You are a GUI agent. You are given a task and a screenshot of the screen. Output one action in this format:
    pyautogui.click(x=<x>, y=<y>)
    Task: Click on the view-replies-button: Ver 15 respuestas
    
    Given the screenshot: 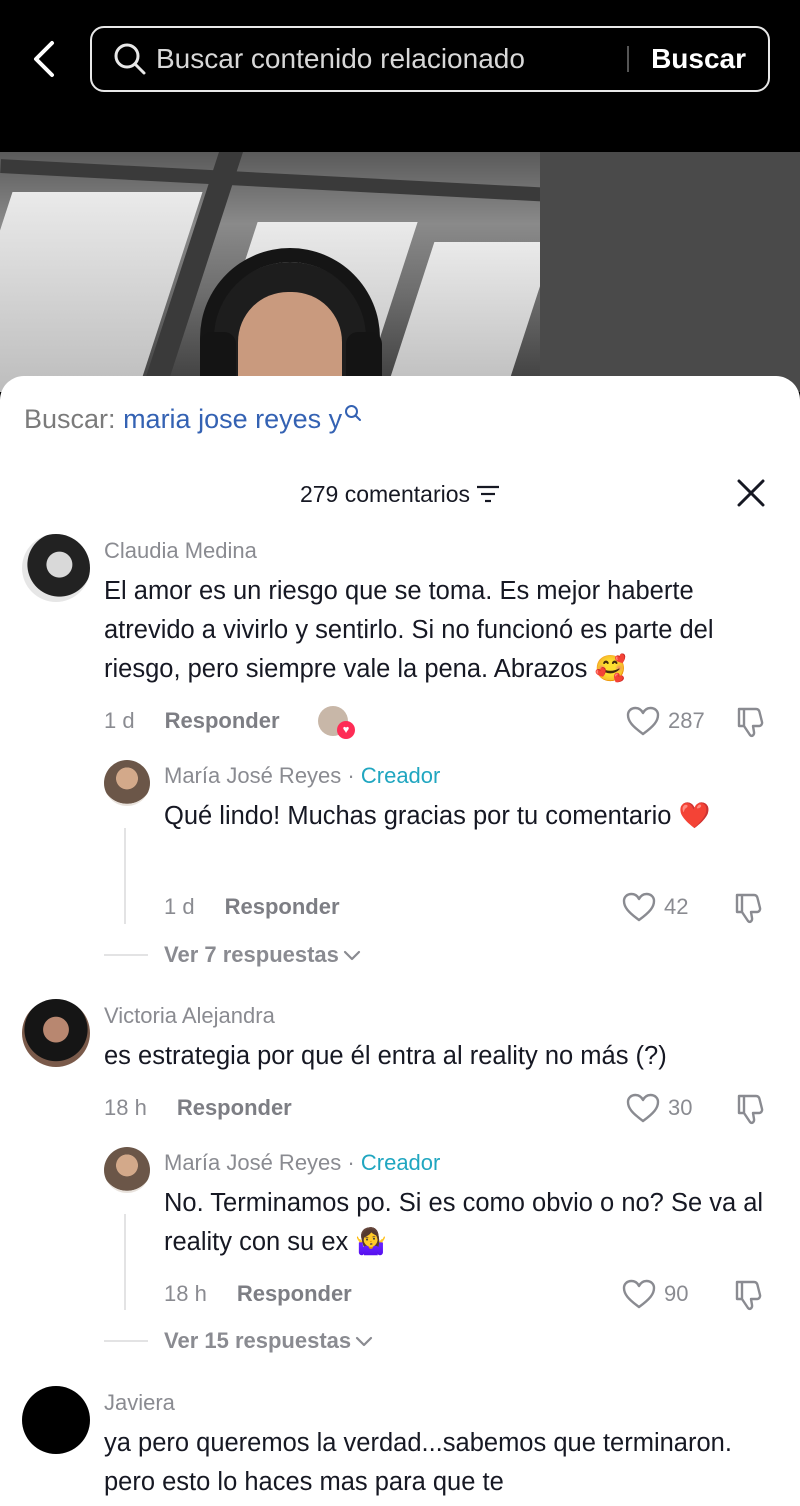 What is the action you would take?
    pyautogui.click(x=238, y=1341)
    